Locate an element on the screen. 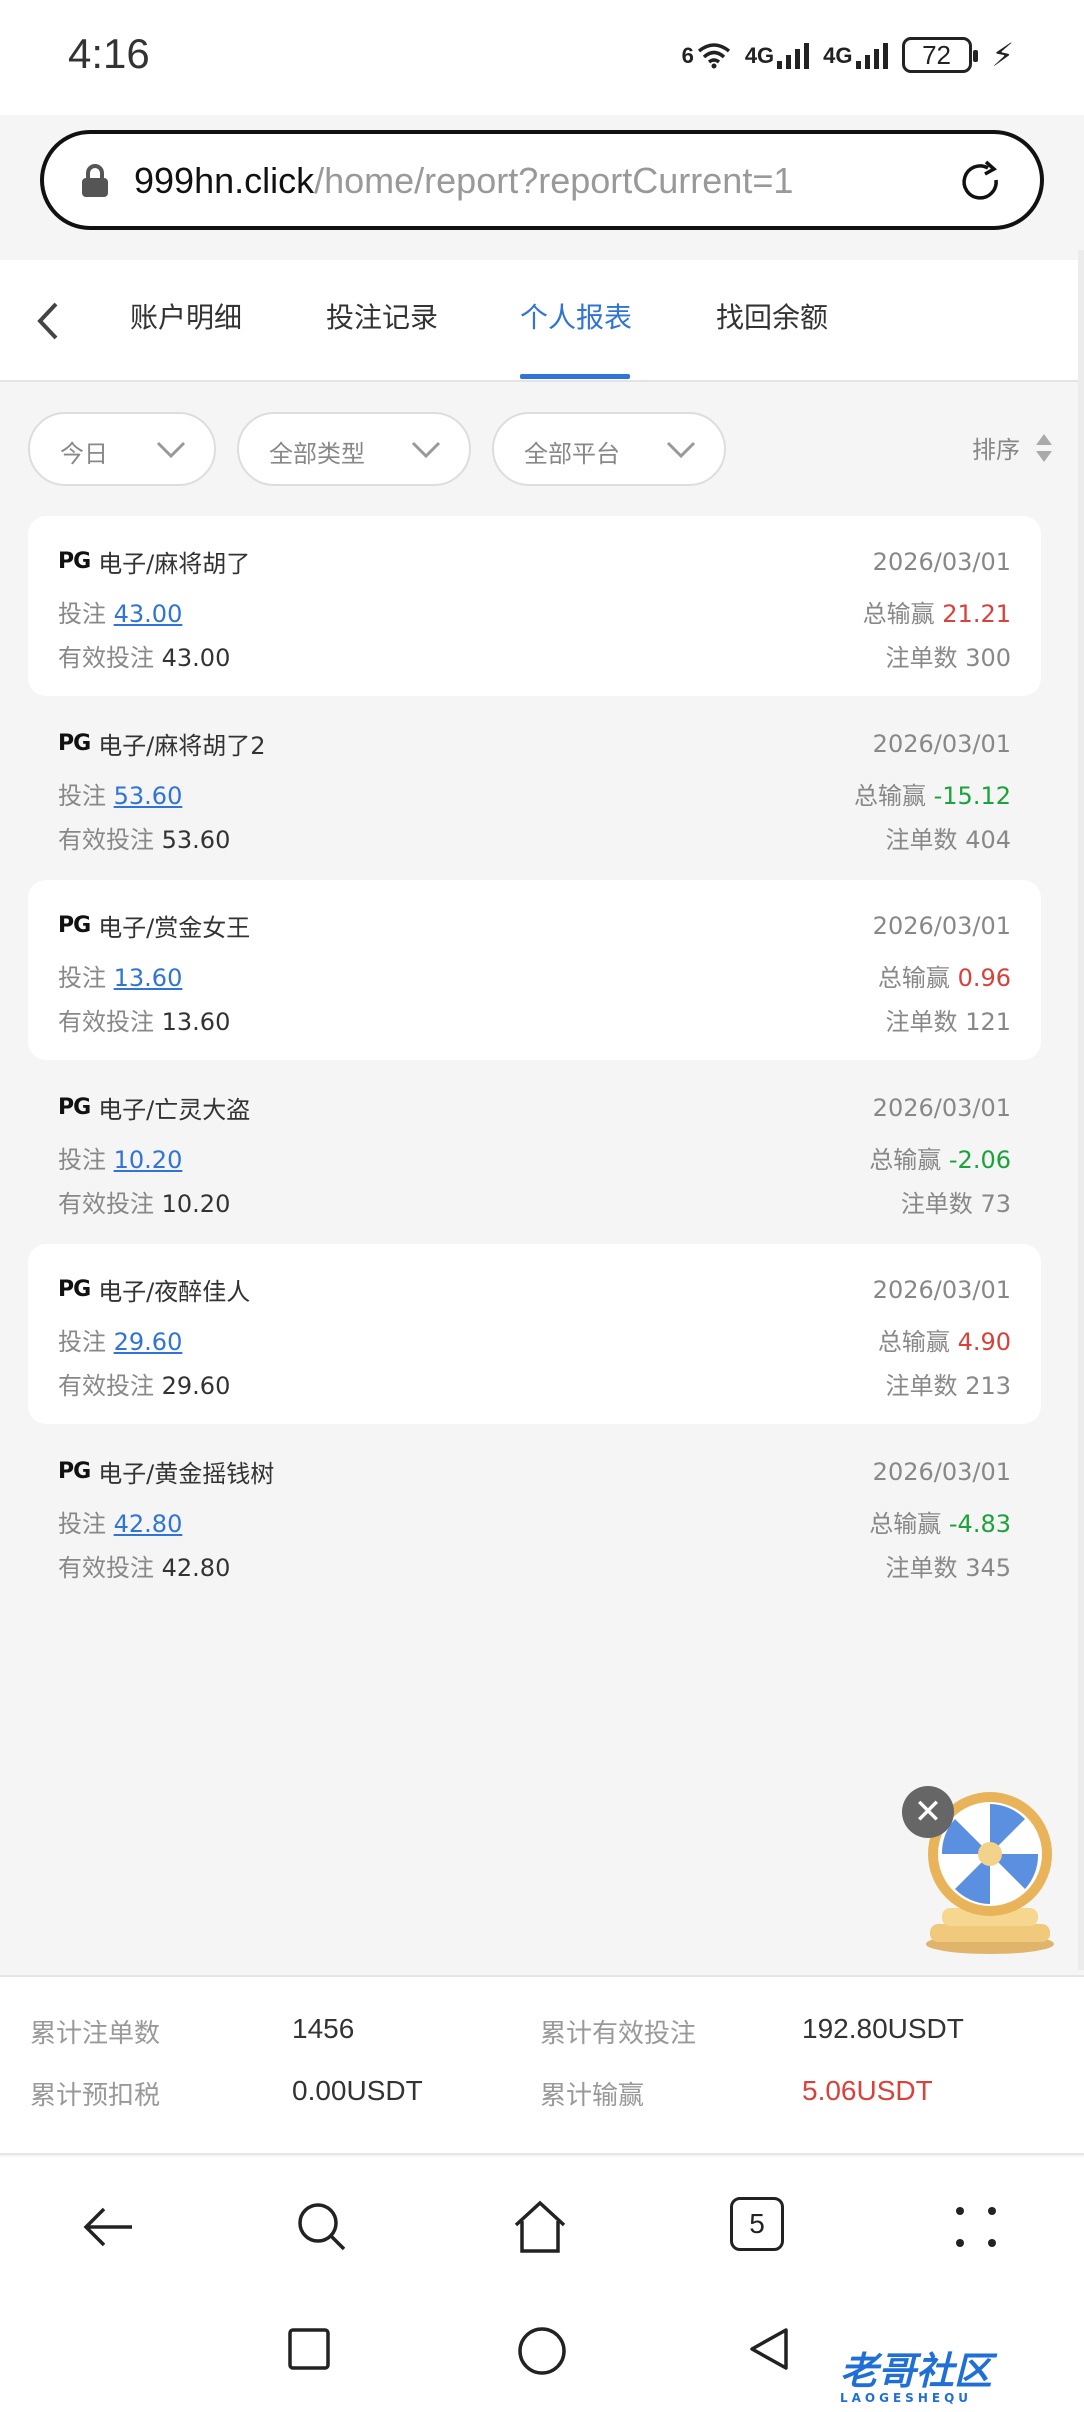 Image resolution: width=1084 pixels, height=2412 pixels. sort-icon is located at coordinates (1044, 447).